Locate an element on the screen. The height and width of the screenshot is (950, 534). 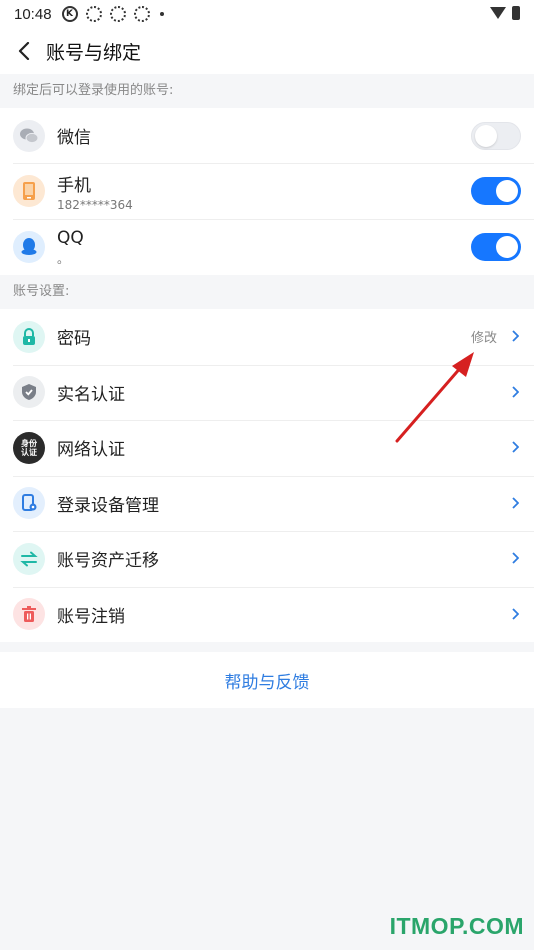
watermark-logo: ITMOP.COM is located at coordinates (456, 926).